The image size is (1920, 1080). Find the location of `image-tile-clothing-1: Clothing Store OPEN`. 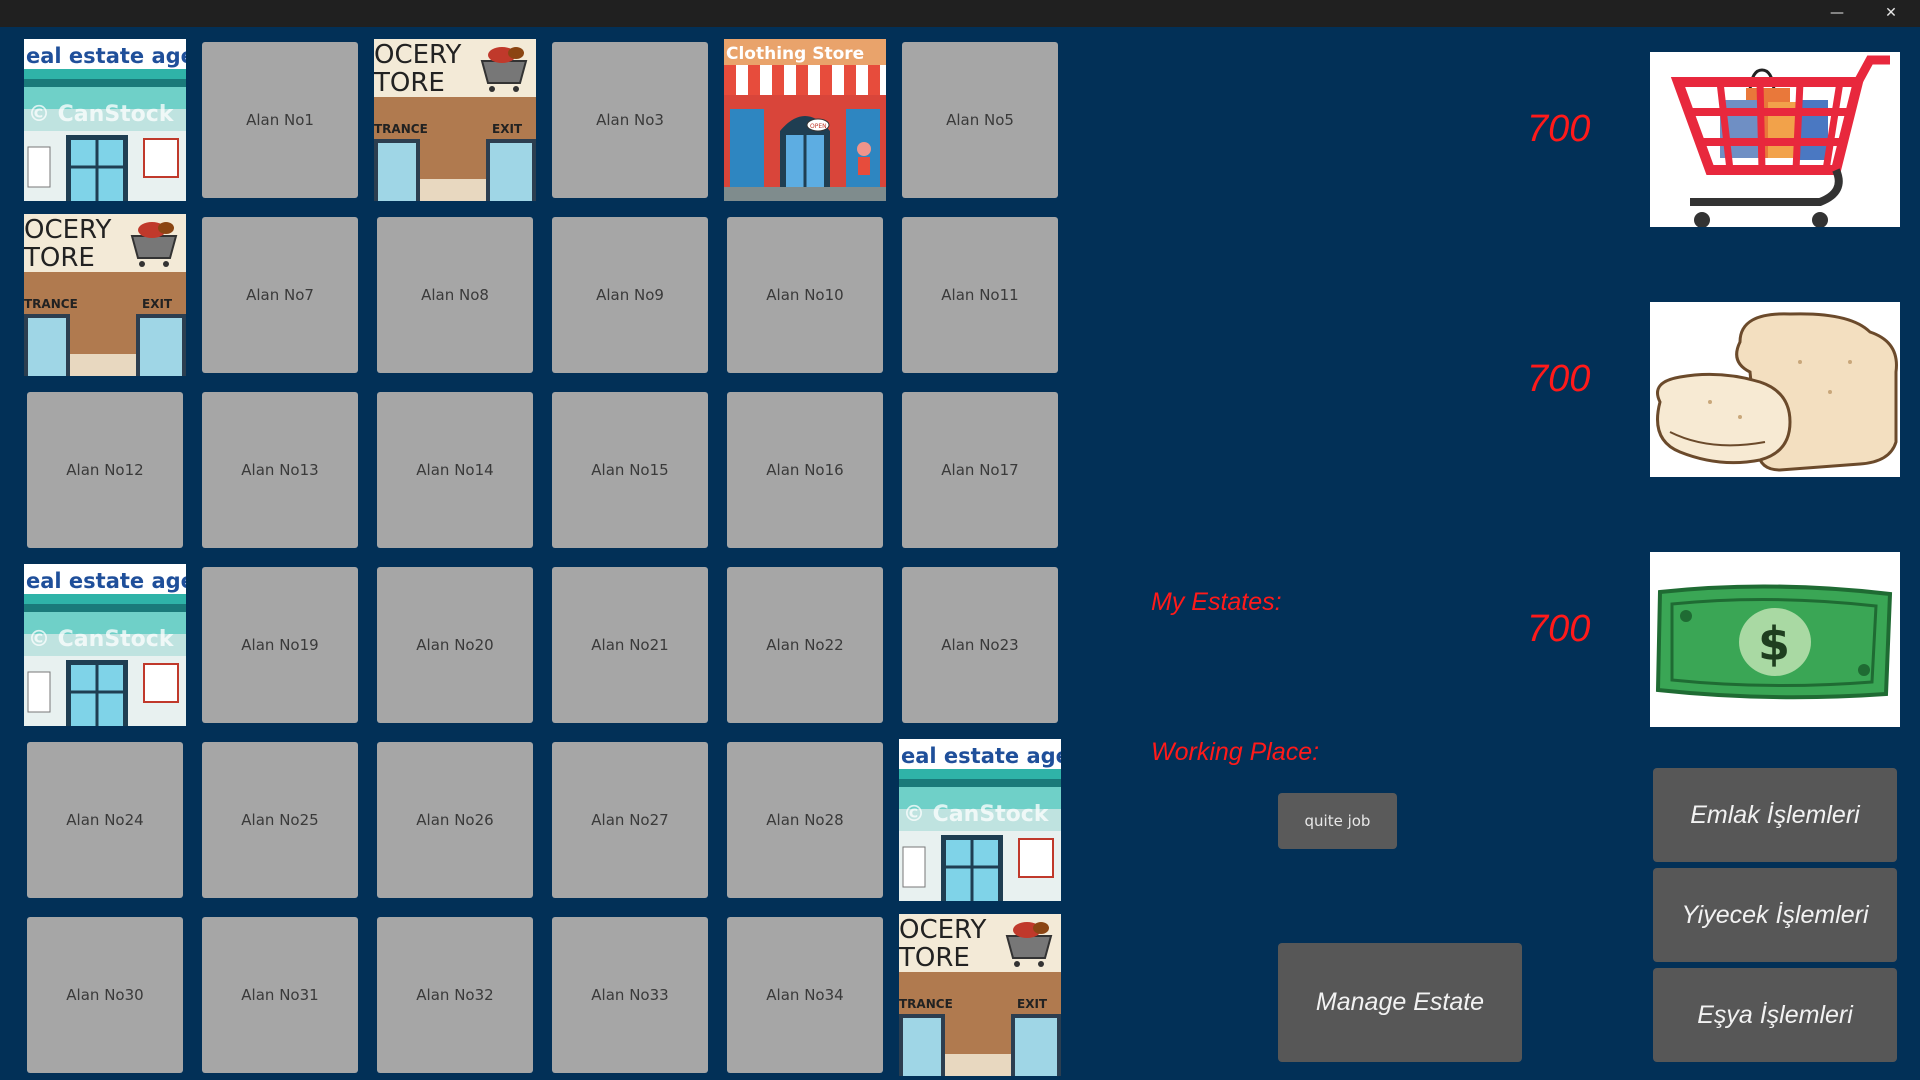

image-tile-clothing-1: Clothing Store OPEN is located at coordinates (805, 120).